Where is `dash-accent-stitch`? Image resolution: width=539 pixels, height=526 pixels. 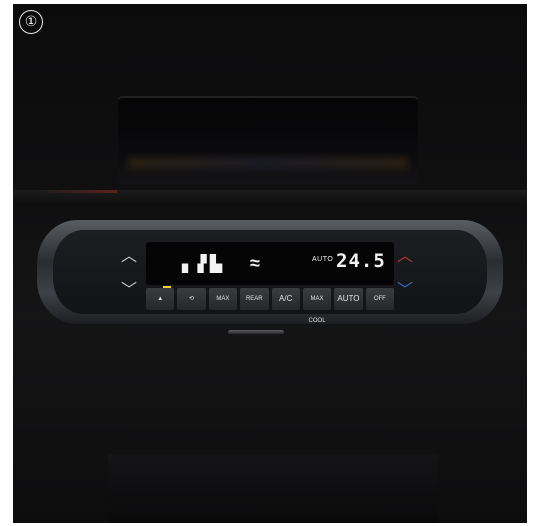
dash-accent-stitch is located at coordinates (77, 191).